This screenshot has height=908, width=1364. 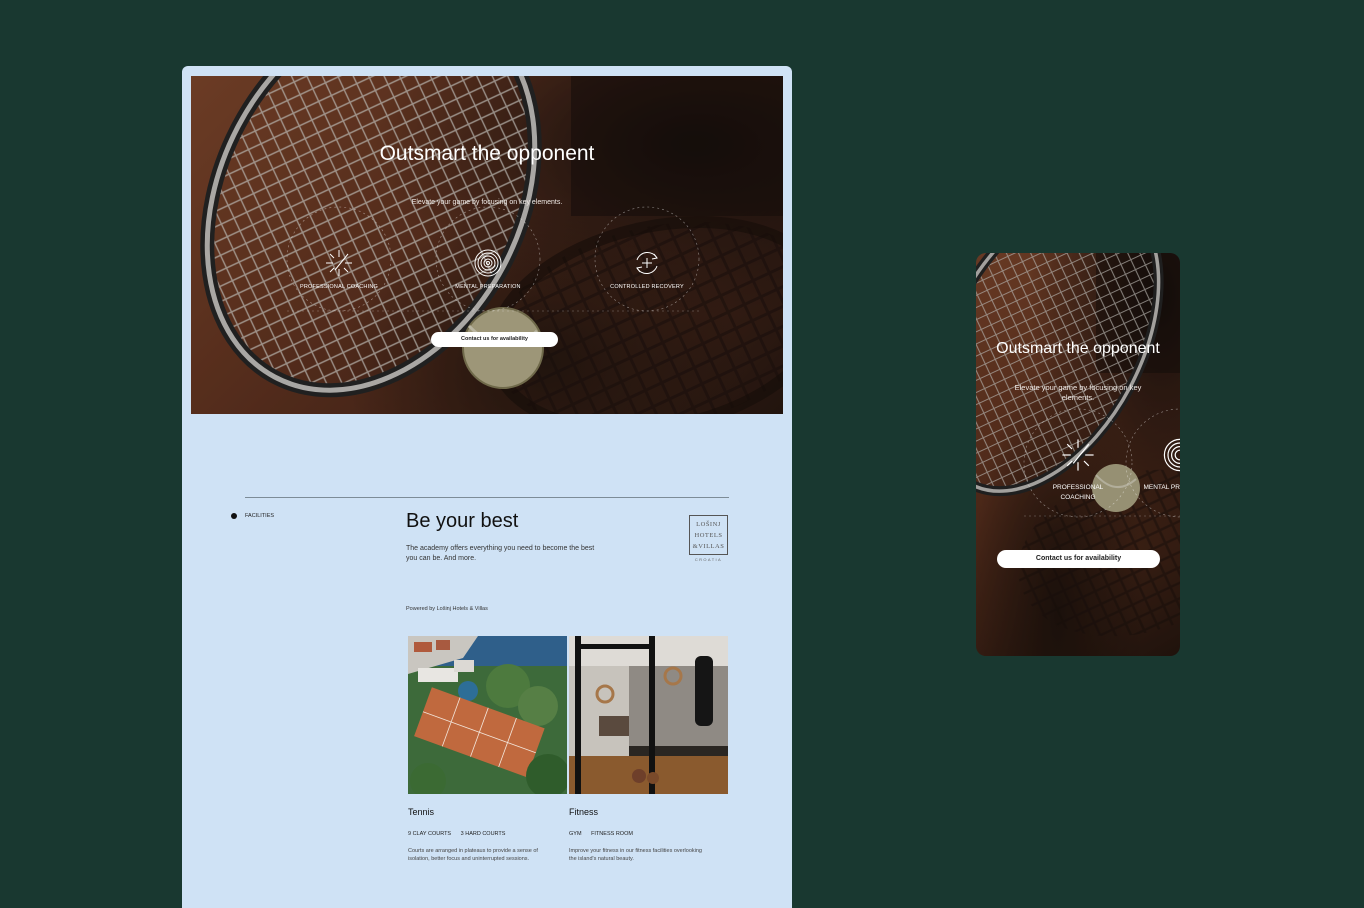 I want to click on tennis-courts-photo, so click(x=487, y=715).